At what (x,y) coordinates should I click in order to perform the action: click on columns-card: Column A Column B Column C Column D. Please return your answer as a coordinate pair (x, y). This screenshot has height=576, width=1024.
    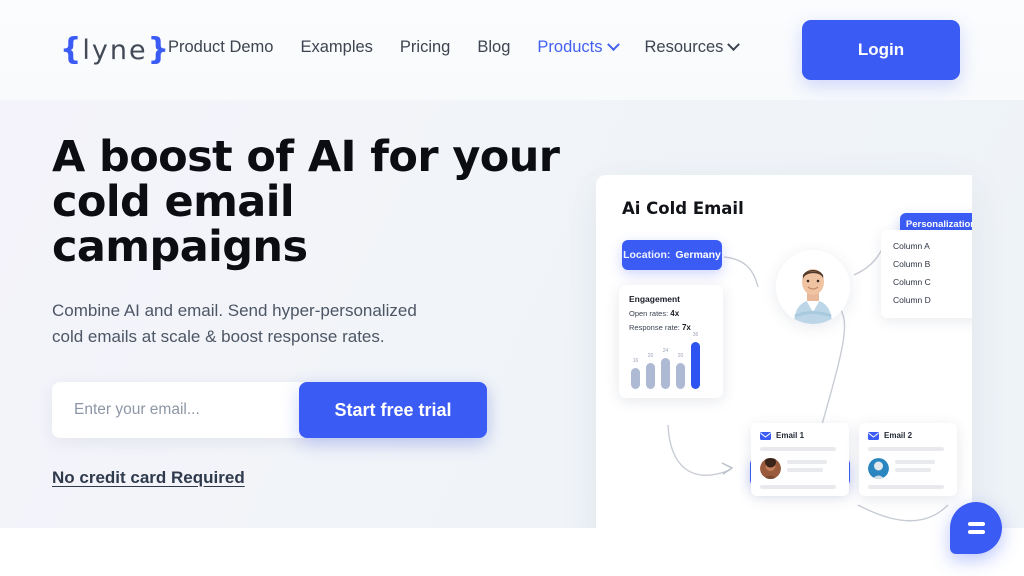
    Looking at the image, I should click on (926, 274).